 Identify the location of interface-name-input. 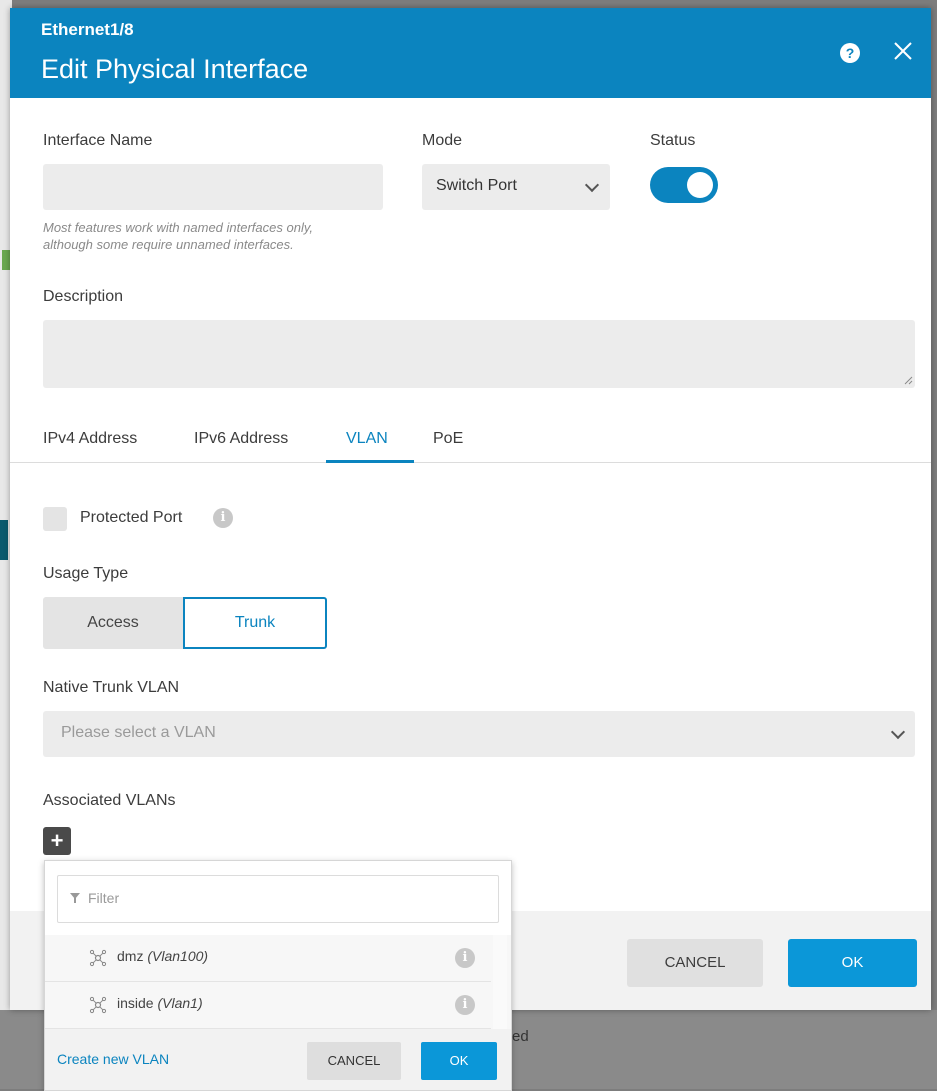
(213, 187).